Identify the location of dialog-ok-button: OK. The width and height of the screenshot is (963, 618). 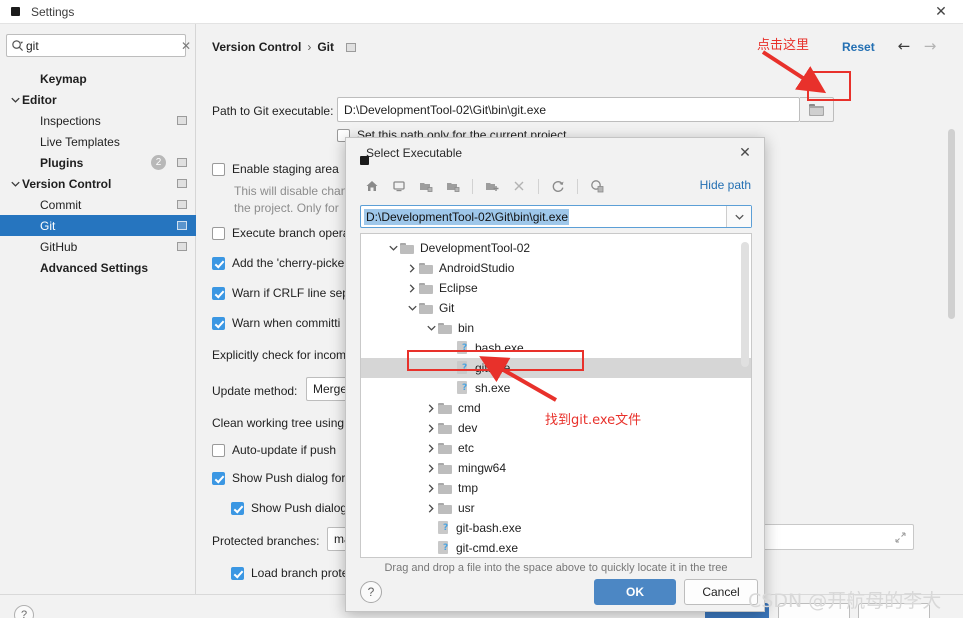
(635, 592).